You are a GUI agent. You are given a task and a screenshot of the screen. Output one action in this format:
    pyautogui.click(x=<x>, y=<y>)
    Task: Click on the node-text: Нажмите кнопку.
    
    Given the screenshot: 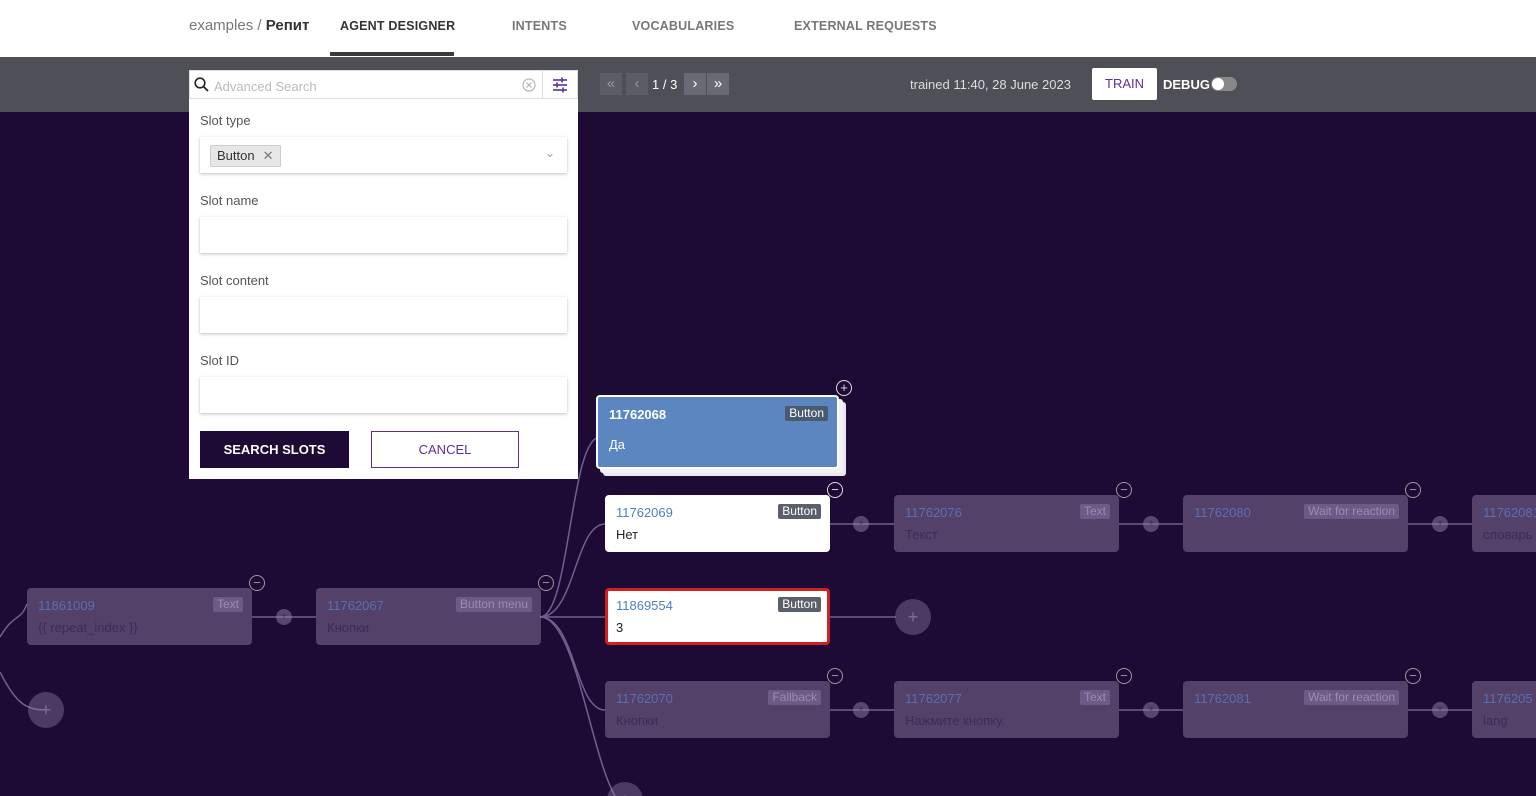 What is the action you would take?
    pyautogui.click(x=955, y=720)
    